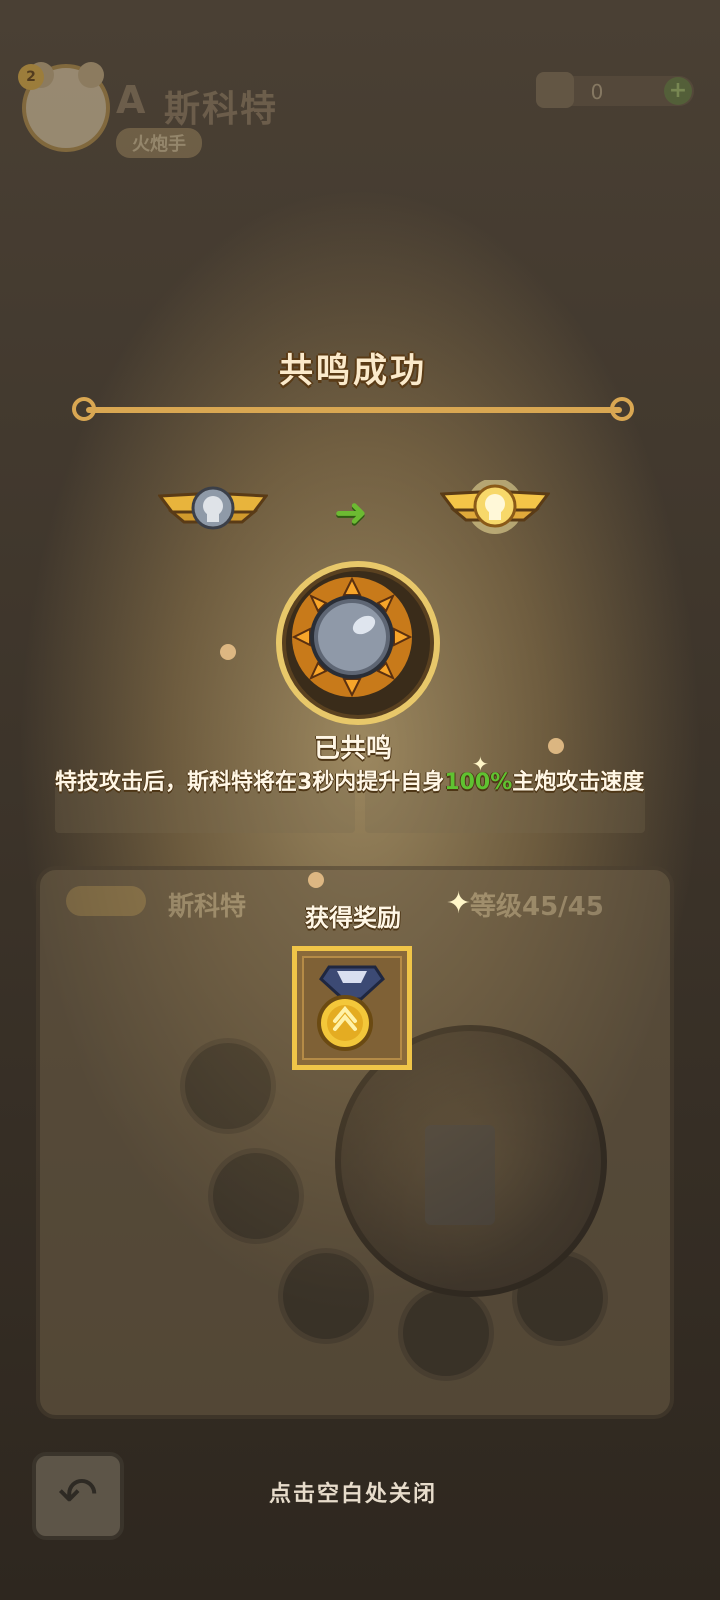  Describe the element at coordinates (622, 409) in the screenshot. I see `divider-ornament-right` at that location.